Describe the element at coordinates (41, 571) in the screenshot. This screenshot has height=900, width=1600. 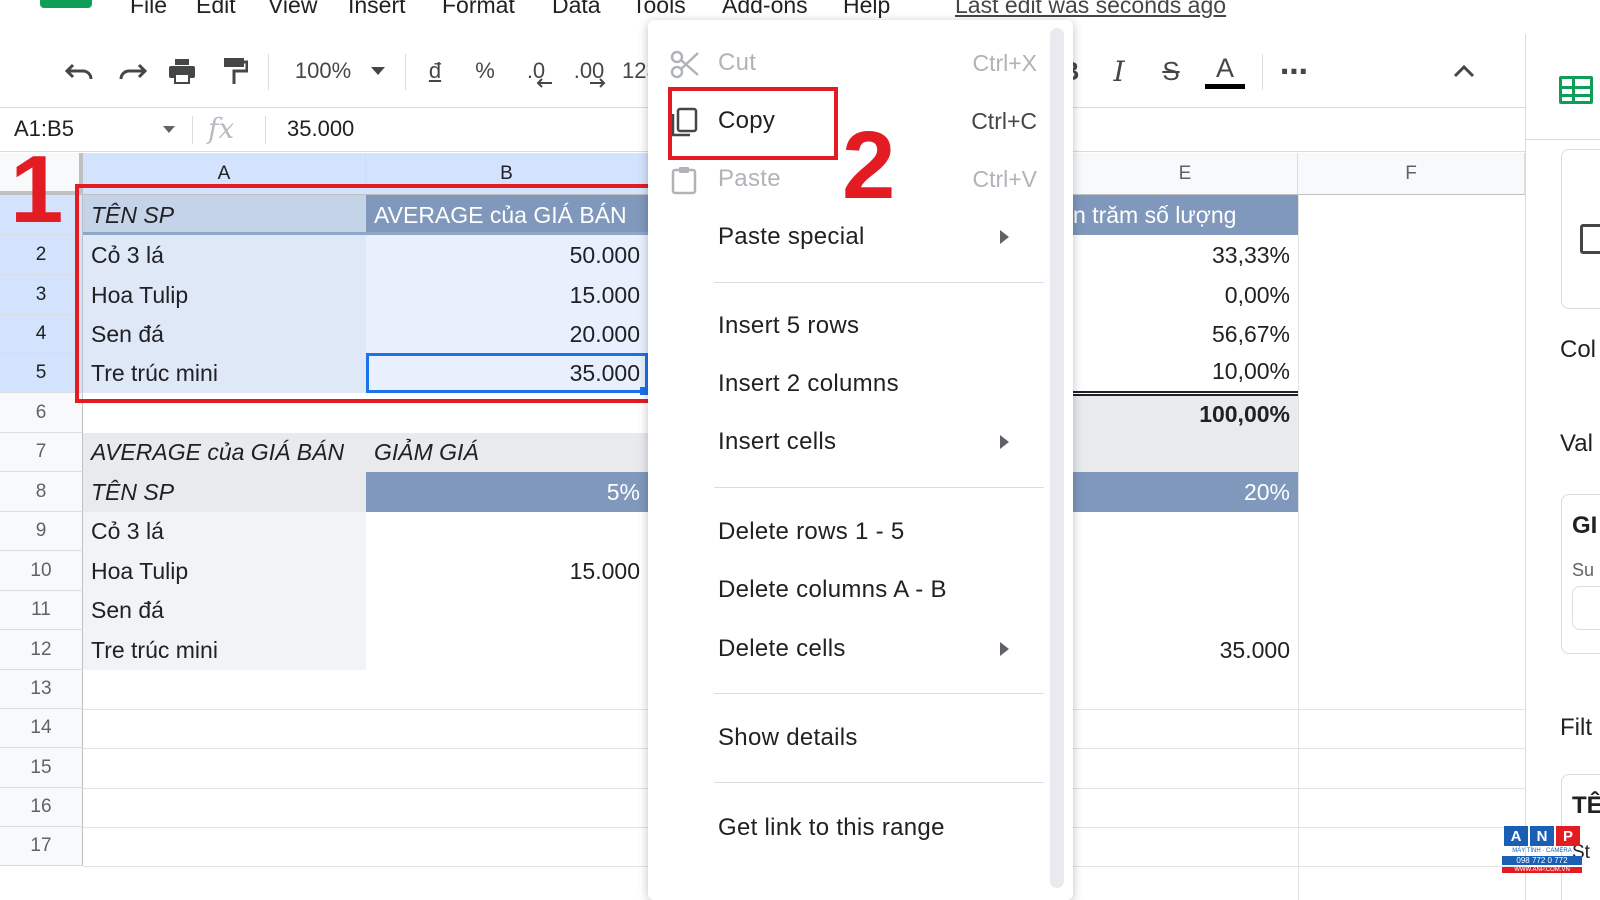
I see `row-header-10: 10` at that location.